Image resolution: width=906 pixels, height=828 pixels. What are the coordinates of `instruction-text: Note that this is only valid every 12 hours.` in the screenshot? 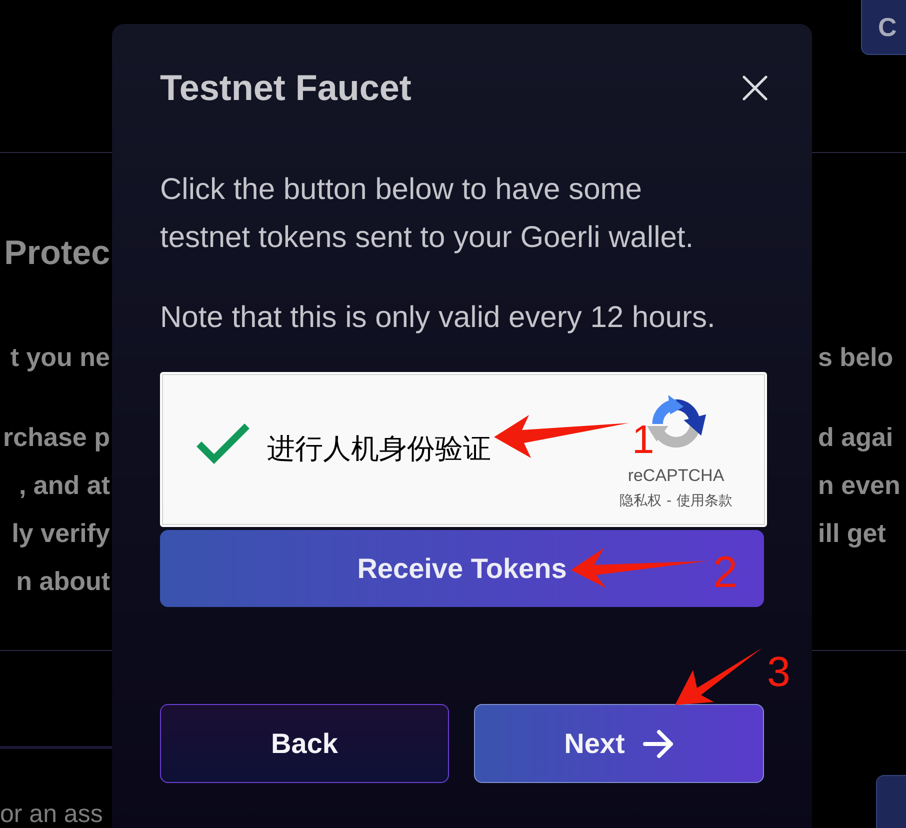 It's located at (438, 318).